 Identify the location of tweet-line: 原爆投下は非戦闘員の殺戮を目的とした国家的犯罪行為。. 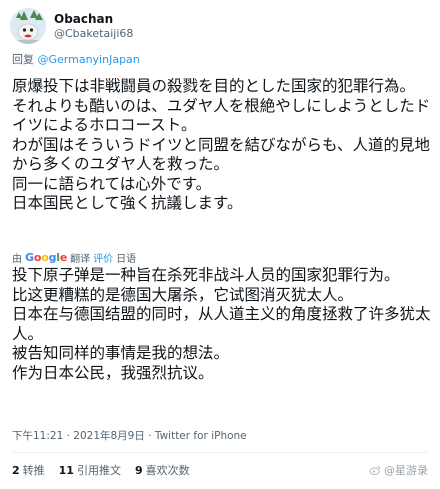
(214, 86).